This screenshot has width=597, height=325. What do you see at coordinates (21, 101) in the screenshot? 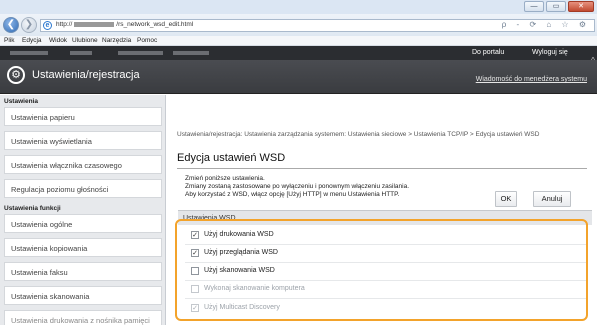
I see `sidebar-section-settings: Ustawienia` at bounding box center [21, 101].